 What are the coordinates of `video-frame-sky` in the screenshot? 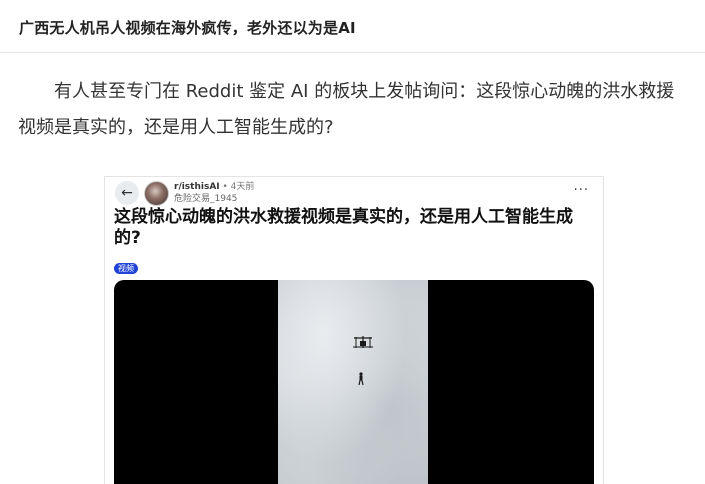 It's located at (353, 382).